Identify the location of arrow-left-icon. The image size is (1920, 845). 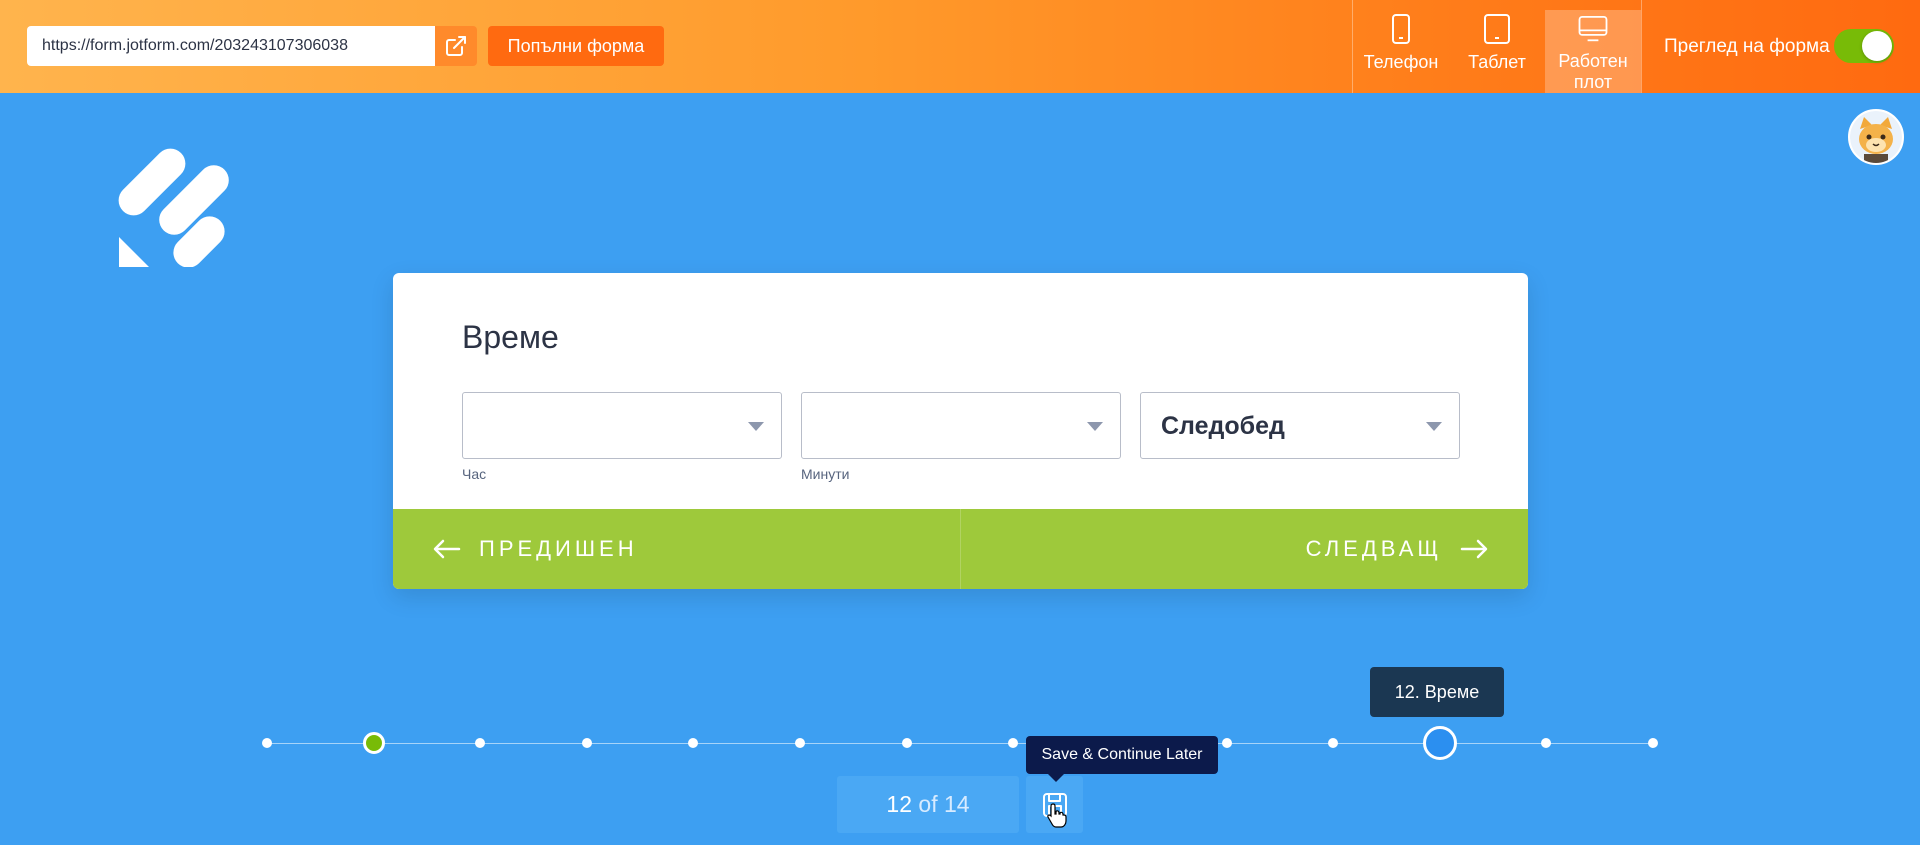
(447, 549).